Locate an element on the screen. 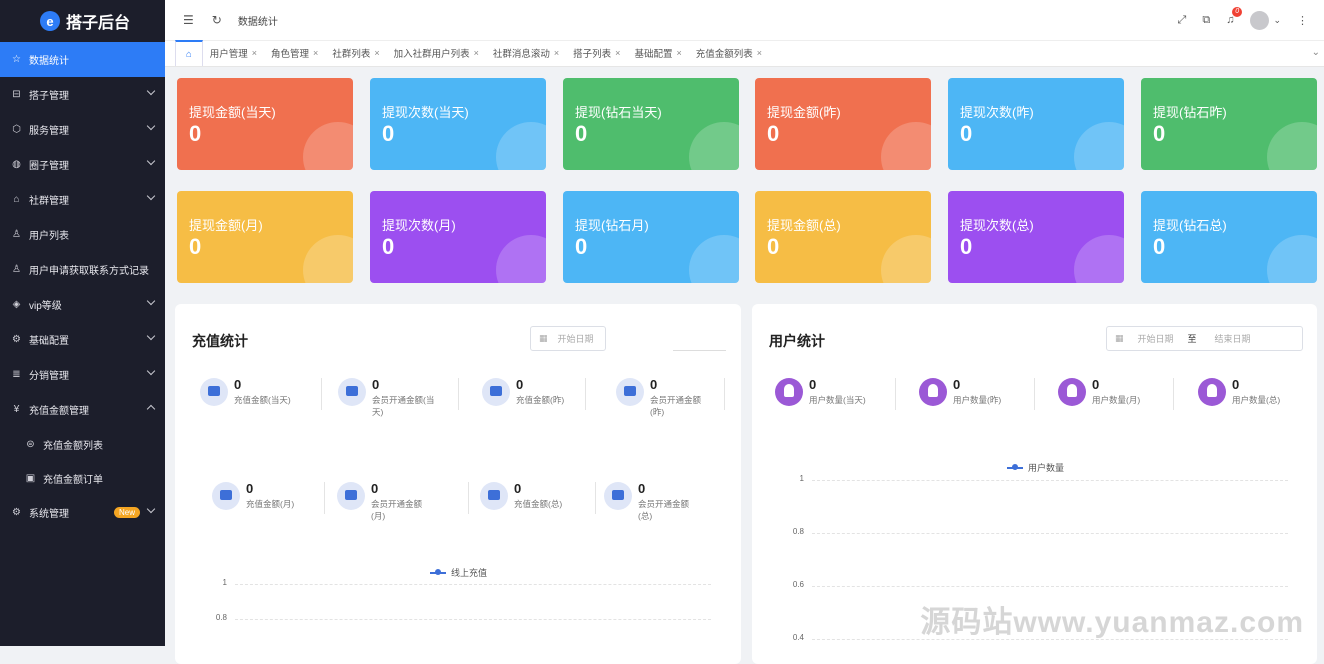  sidebar-item-label: 分销管理 is located at coordinates (49, 376).